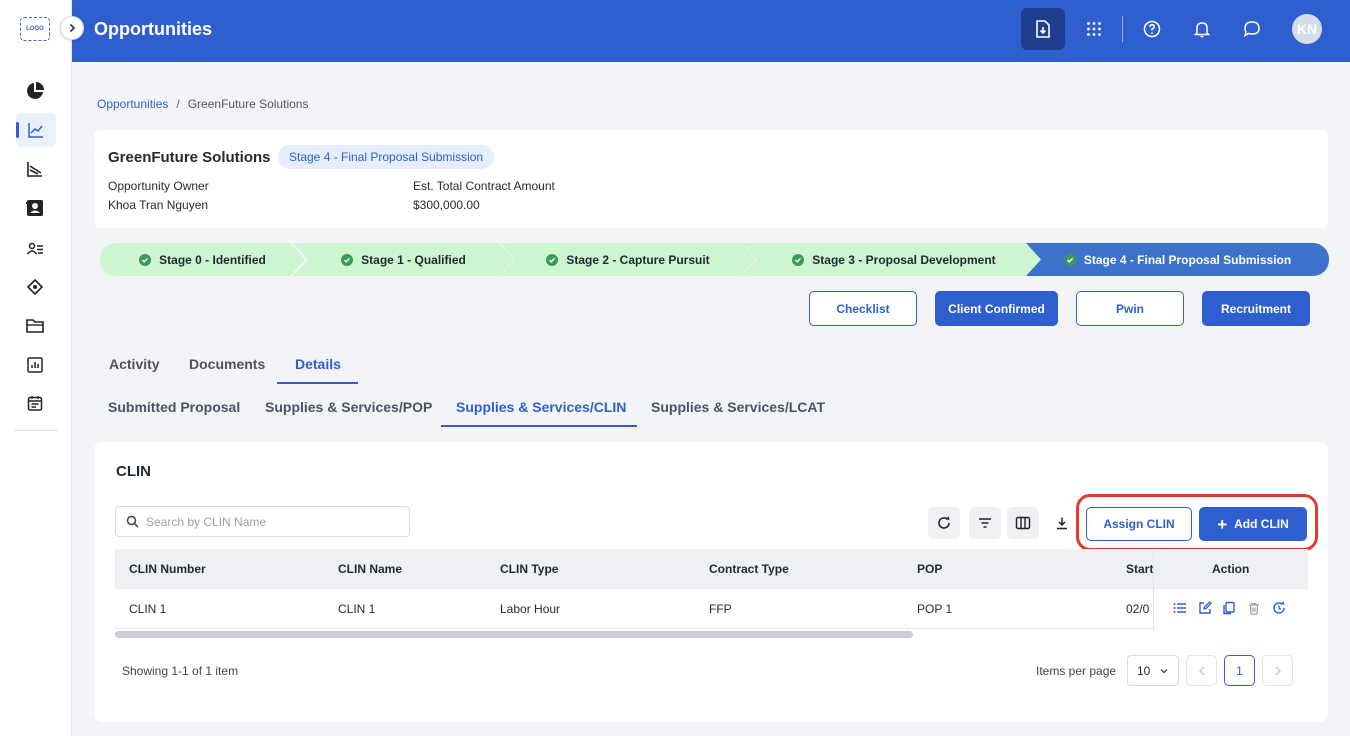 This screenshot has height=736, width=1350. Describe the element at coordinates (167, 569) in the screenshot. I see `col-clin-number: CLIN Number` at that location.